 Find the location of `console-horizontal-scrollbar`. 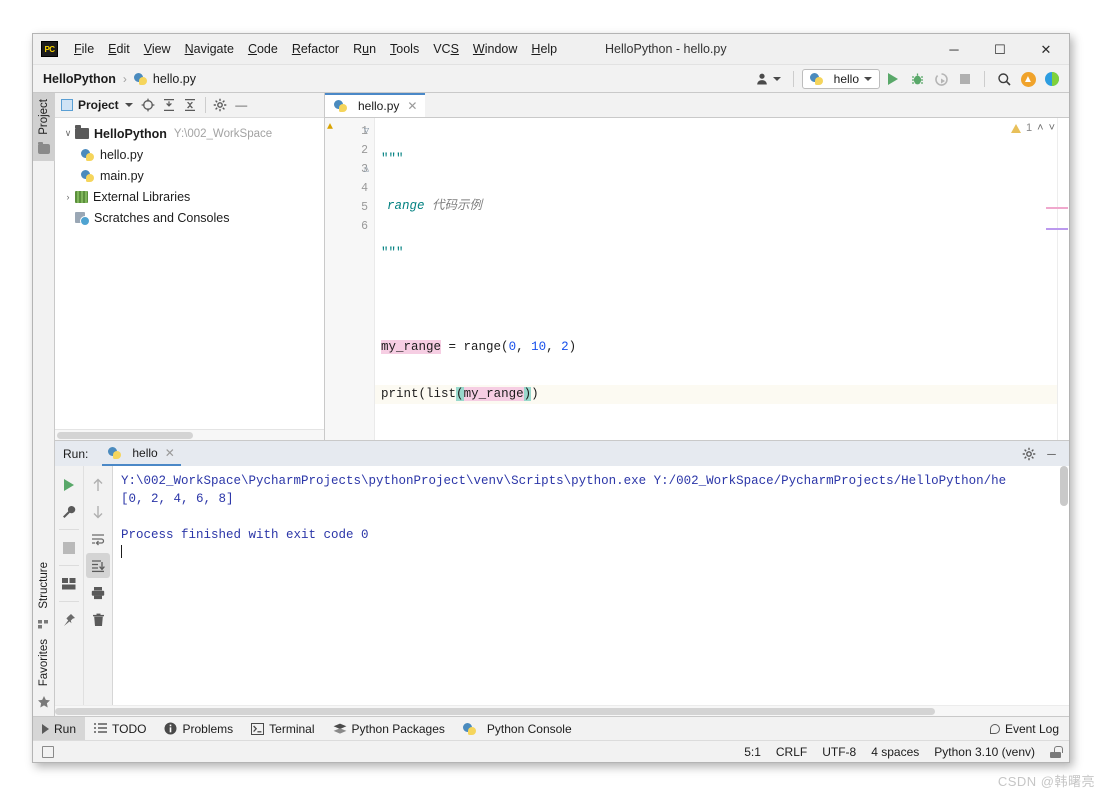

console-horizontal-scrollbar is located at coordinates (562, 710).